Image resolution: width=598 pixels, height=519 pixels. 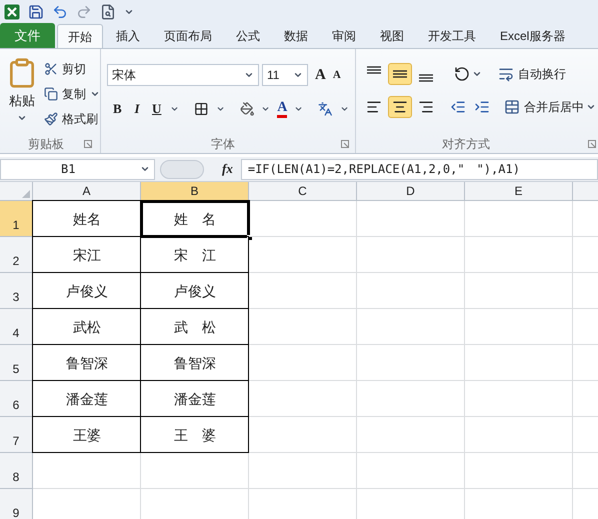 What do you see at coordinates (195, 219) in the screenshot?
I see `table-cell: 姓 名` at bounding box center [195, 219].